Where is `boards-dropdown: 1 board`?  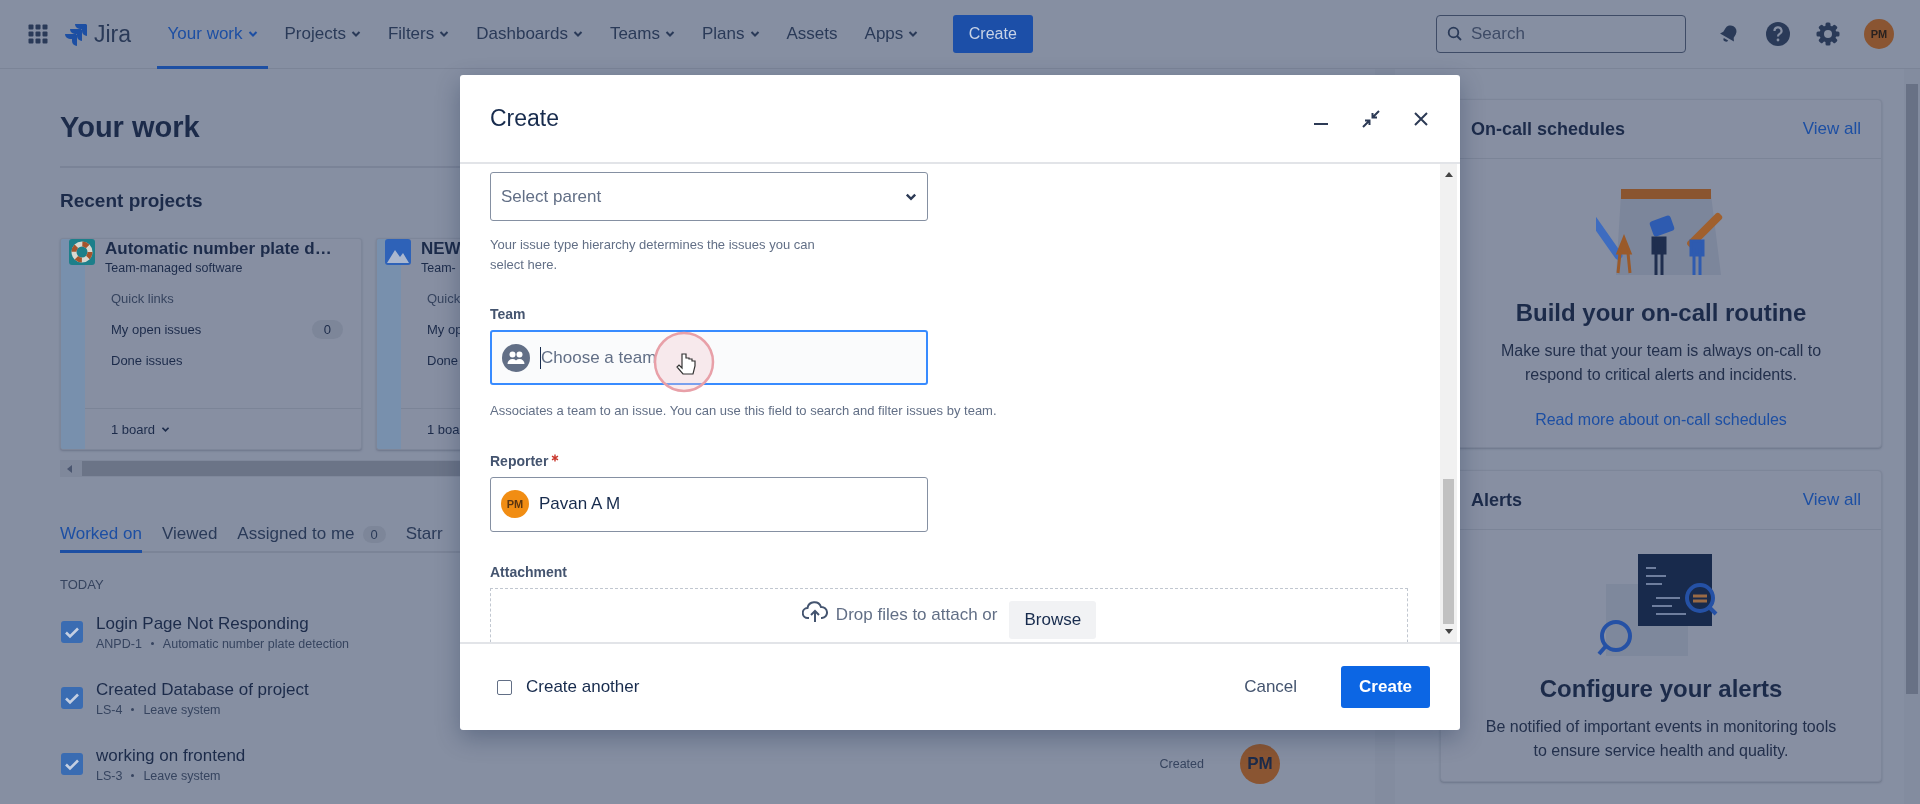 boards-dropdown: 1 board is located at coordinates (141, 429).